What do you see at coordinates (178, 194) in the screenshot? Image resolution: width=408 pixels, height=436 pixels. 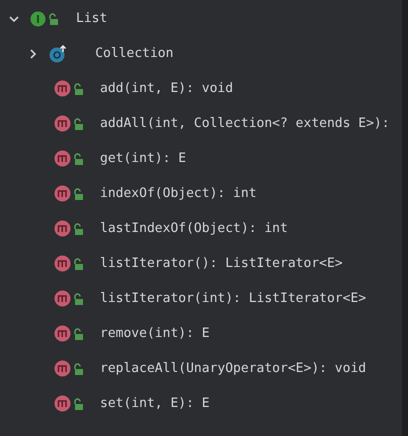 I see `tree-item-label: indexOf(Object): int` at bounding box center [178, 194].